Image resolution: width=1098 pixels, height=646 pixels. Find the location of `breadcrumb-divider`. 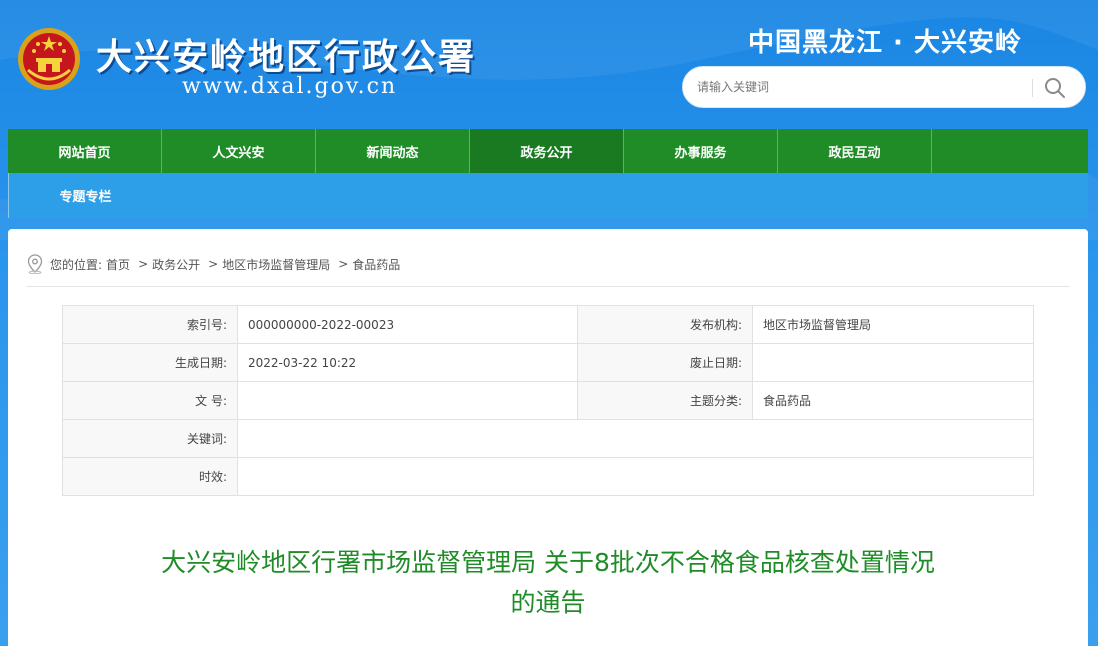

breadcrumb-divider is located at coordinates (548, 286).